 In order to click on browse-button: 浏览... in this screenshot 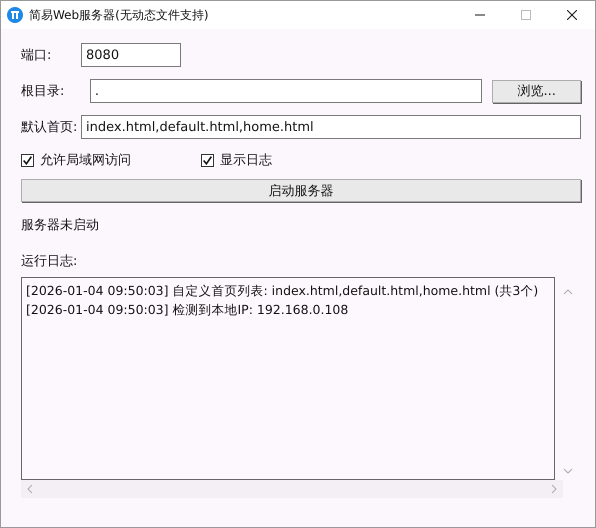, I will do `click(536, 91)`.